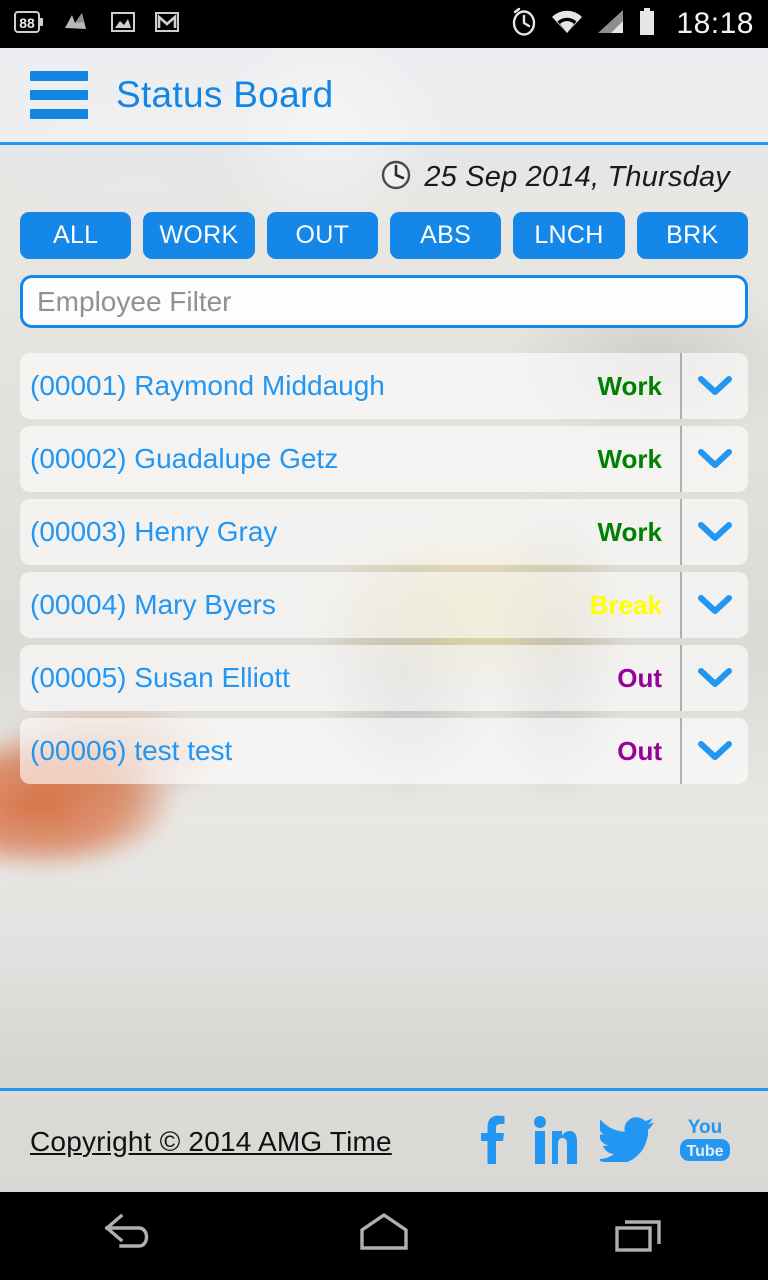 The height and width of the screenshot is (1280, 768). What do you see at coordinates (128, 1236) in the screenshot?
I see `nav-back-button` at bounding box center [128, 1236].